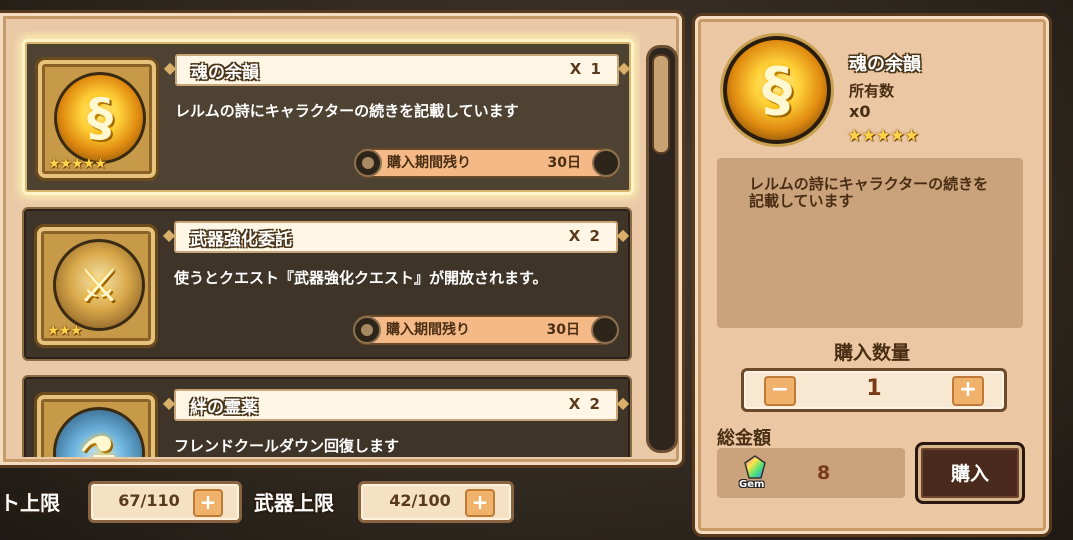 The height and width of the screenshot is (540, 1073). I want to click on shop-item-card: ⚗ ◆ 絆の霊薬 X 2 ◆ フレンドクールダウン回復します, so click(327, 416).